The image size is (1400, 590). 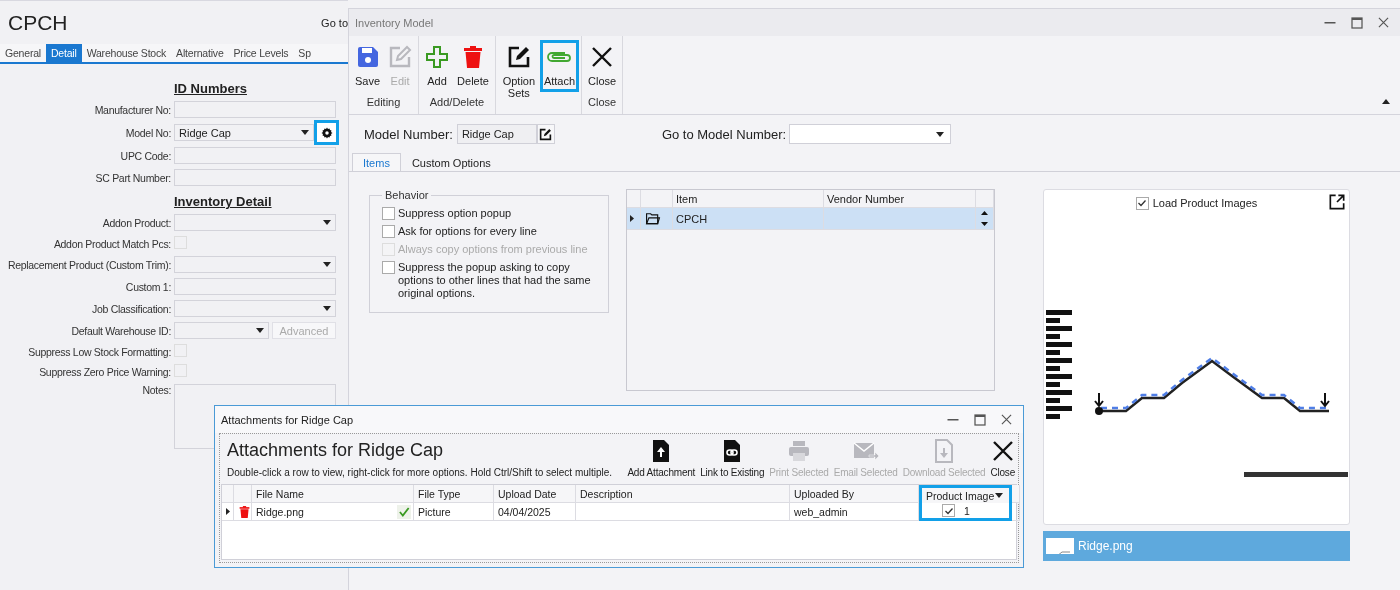 I want to click on checkbox-label: Load Product Images, so click(x=1205, y=203).